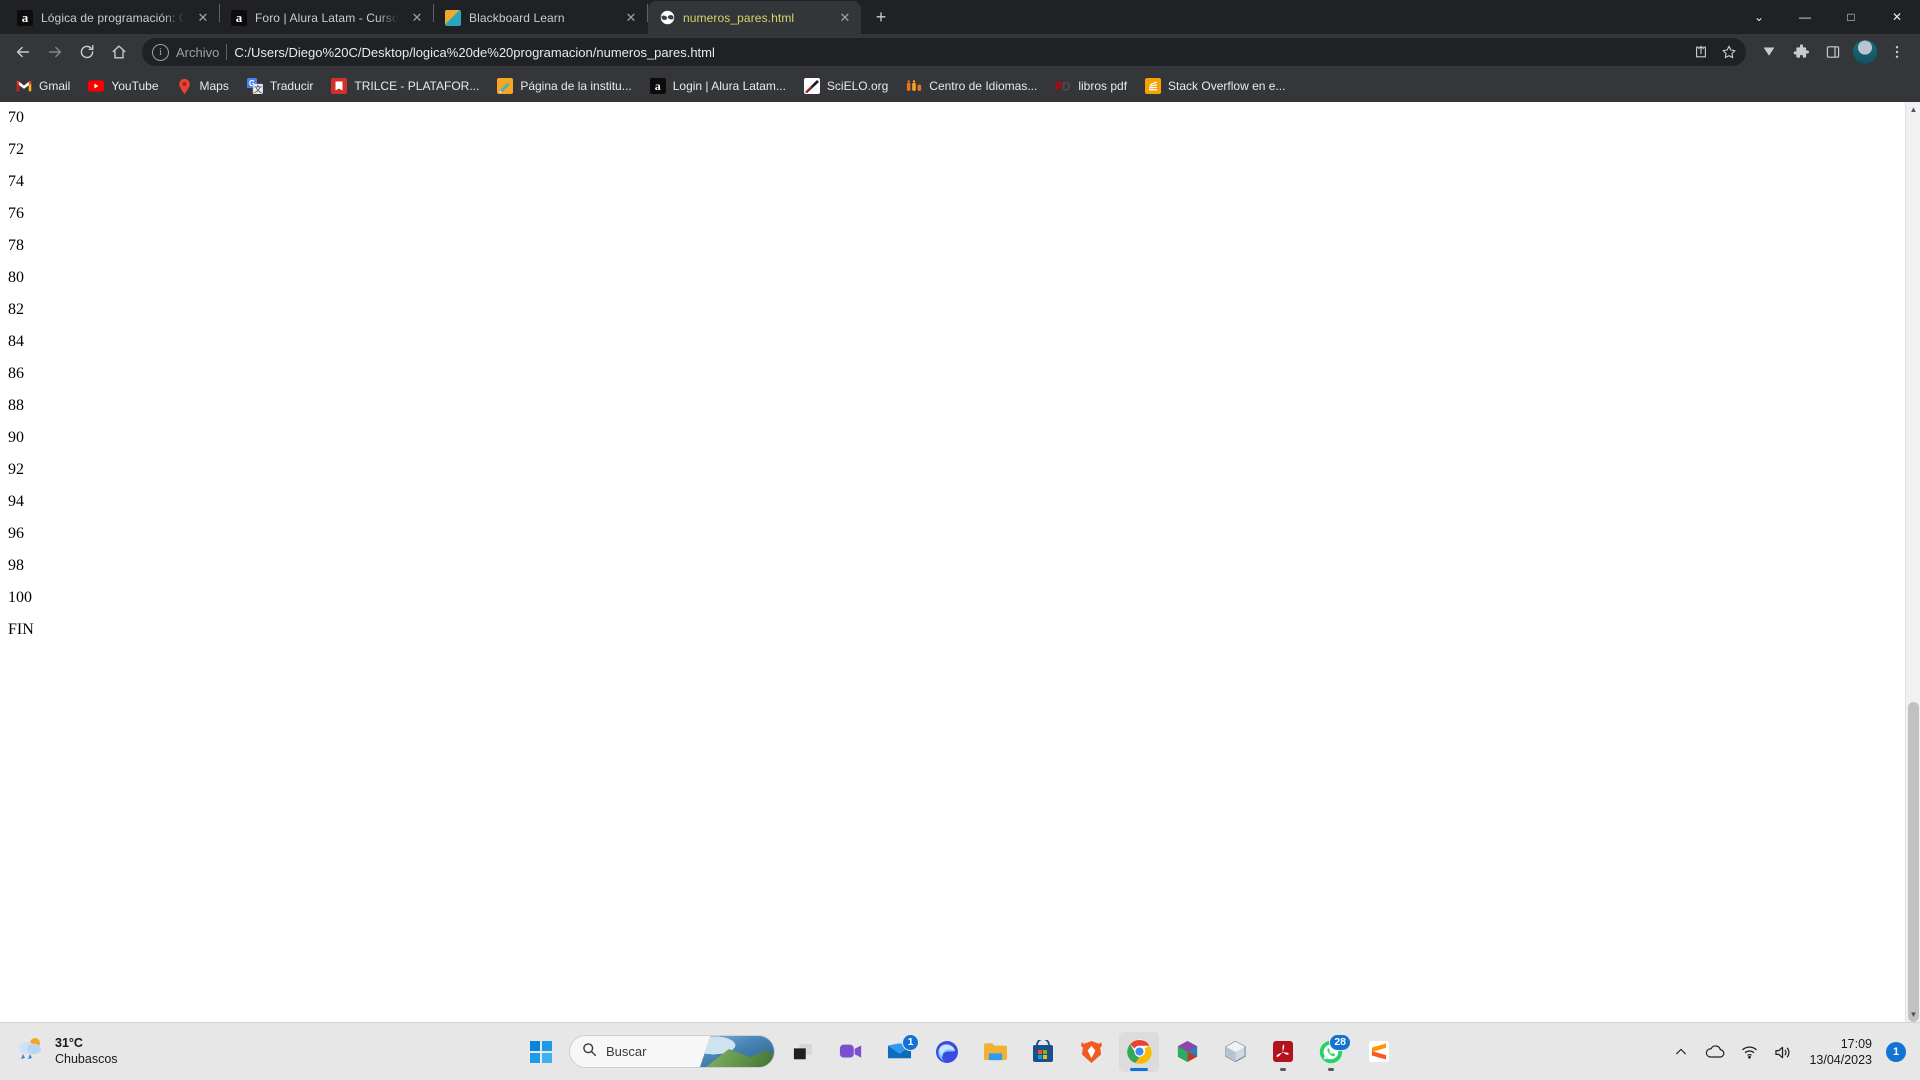 Image resolution: width=1920 pixels, height=1080 pixels. I want to click on system-tray: 17:09 13/04/2023 1, so click(1795, 1051).